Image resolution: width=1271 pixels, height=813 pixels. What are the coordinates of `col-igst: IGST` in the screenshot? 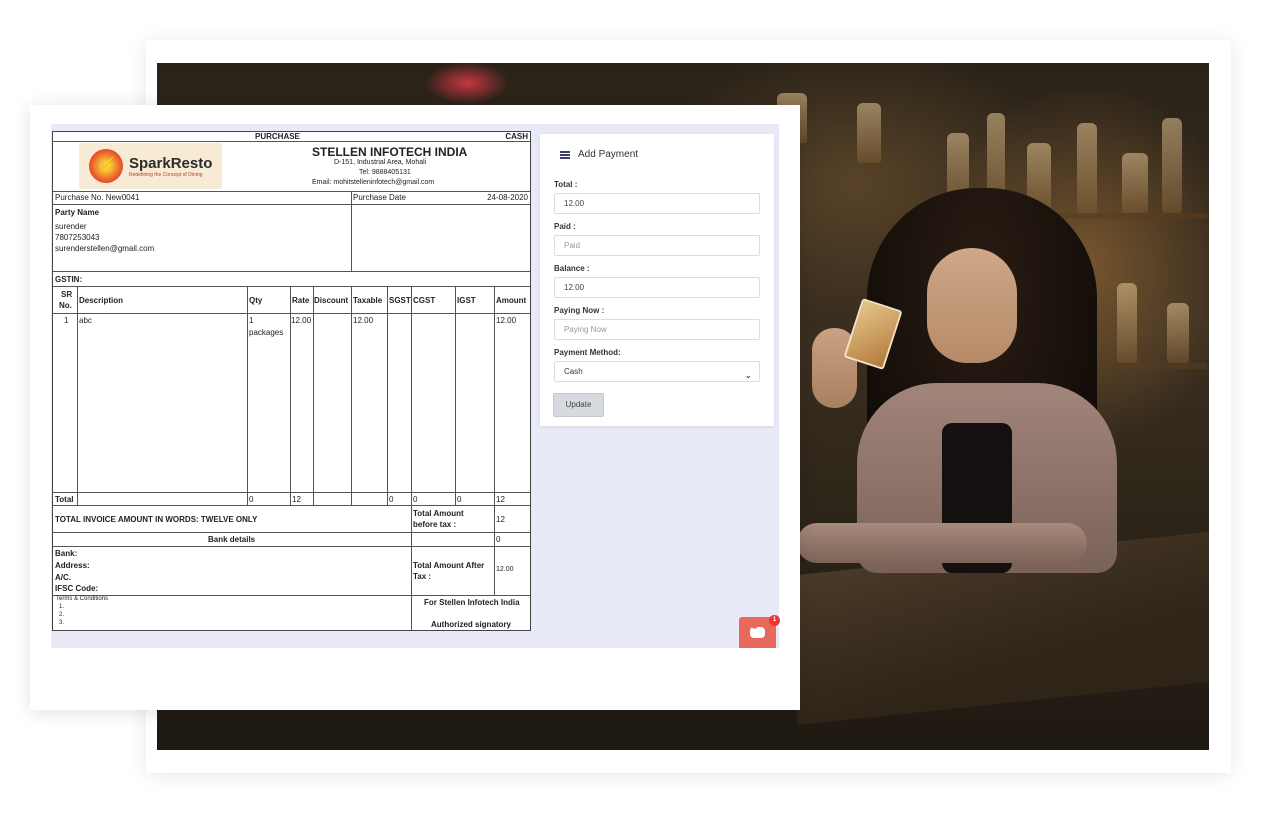 It's located at (466, 300).